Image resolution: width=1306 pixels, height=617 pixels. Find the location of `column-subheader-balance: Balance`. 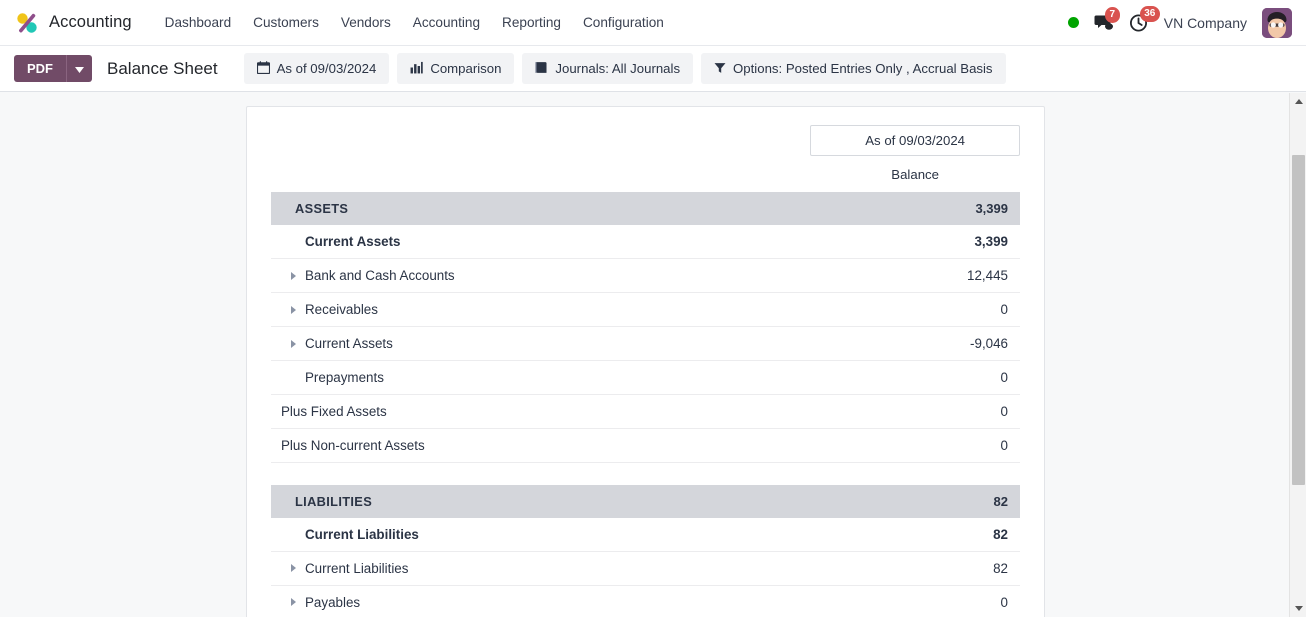

column-subheader-balance: Balance is located at coordinates (915, 174).